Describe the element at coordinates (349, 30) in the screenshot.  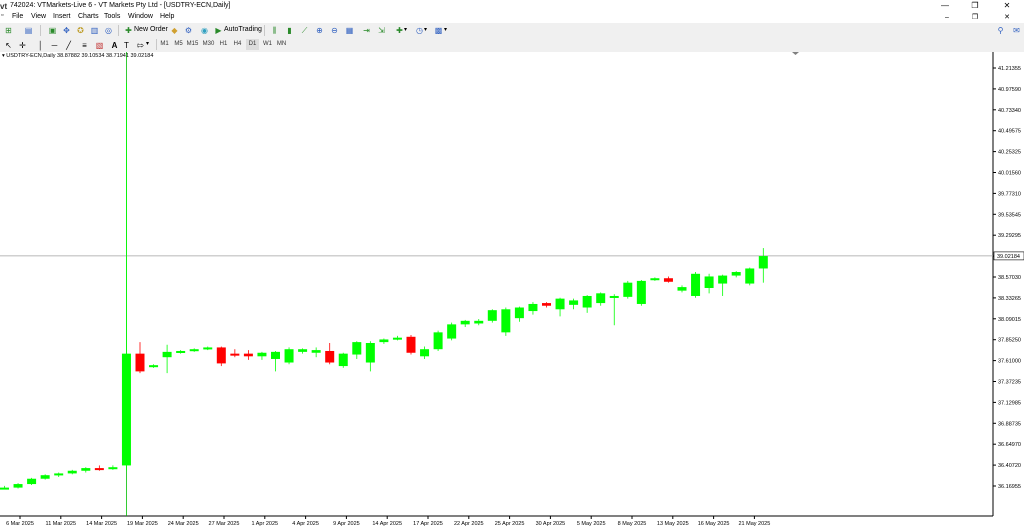
I see `tile-windows-icon: ▦` at that location.